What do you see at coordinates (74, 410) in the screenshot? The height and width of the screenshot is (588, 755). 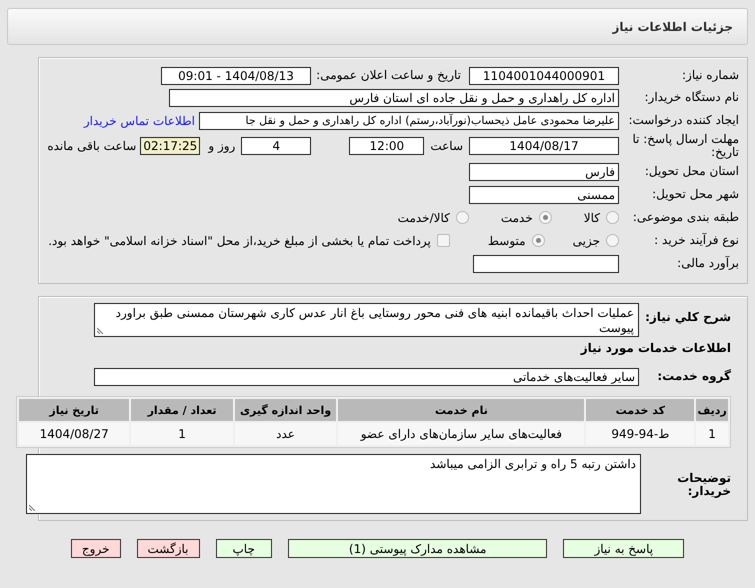 I see `column-header: تاریخ نیاز` at bounding box center [74, 410].